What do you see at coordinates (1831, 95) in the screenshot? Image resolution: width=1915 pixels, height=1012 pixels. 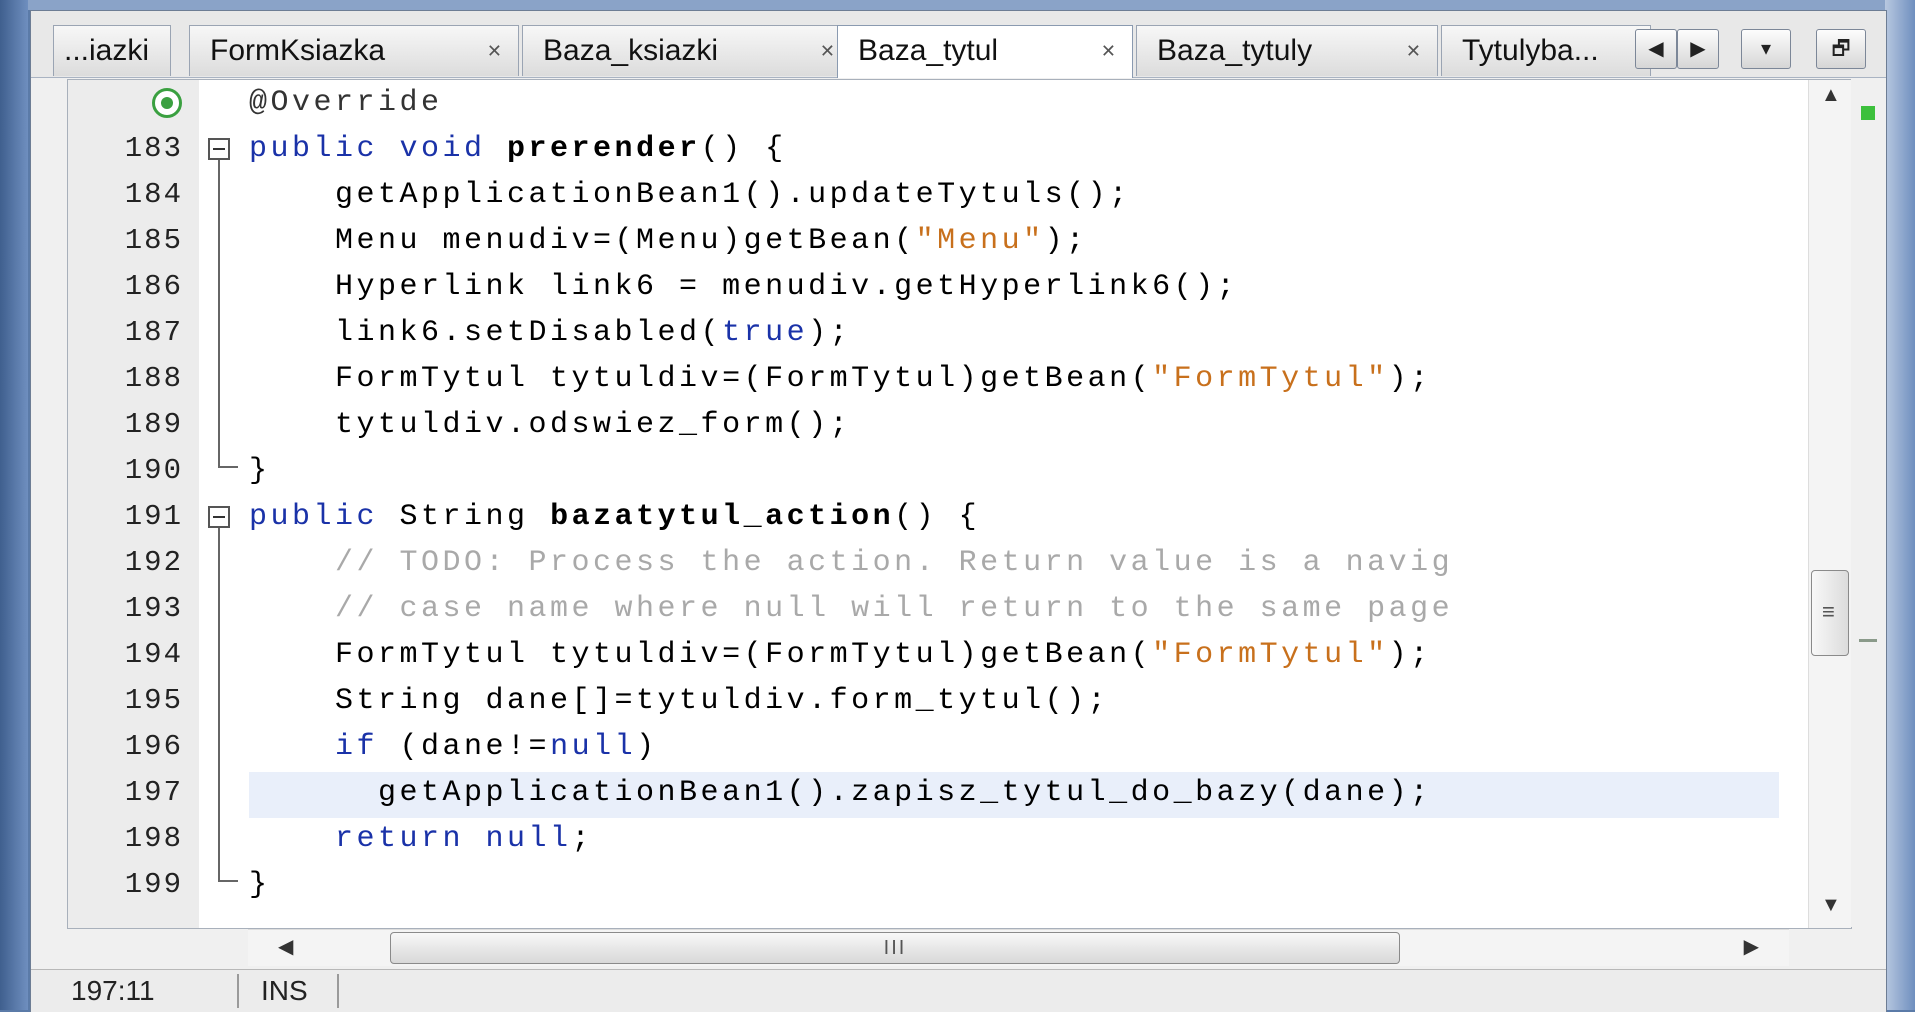 I see `scroll-up-icon: ▲` at bounding box center [1831, 95].